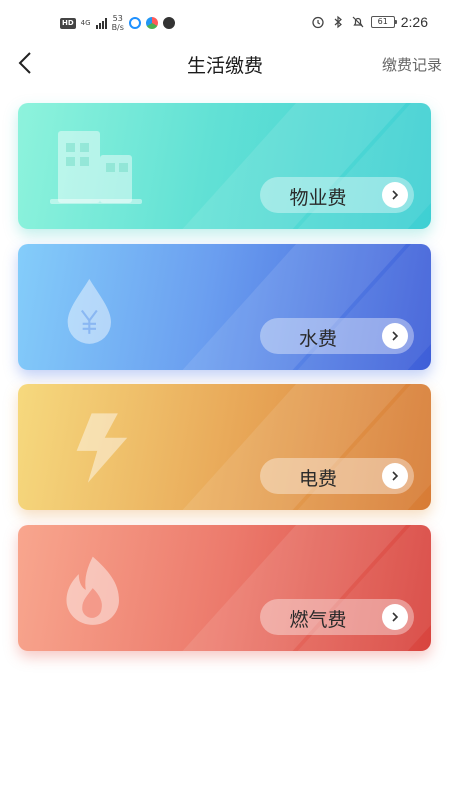  Describe the element at coordinates (358, 22) in the screenshot. I see `mute-bell-icon` at that location.